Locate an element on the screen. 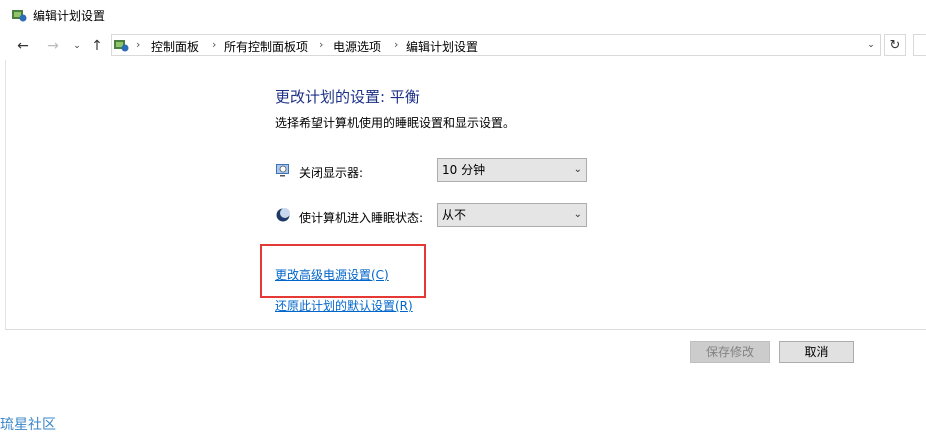  display-off-value: 10 分钟 is located at coordinates (464, 170).